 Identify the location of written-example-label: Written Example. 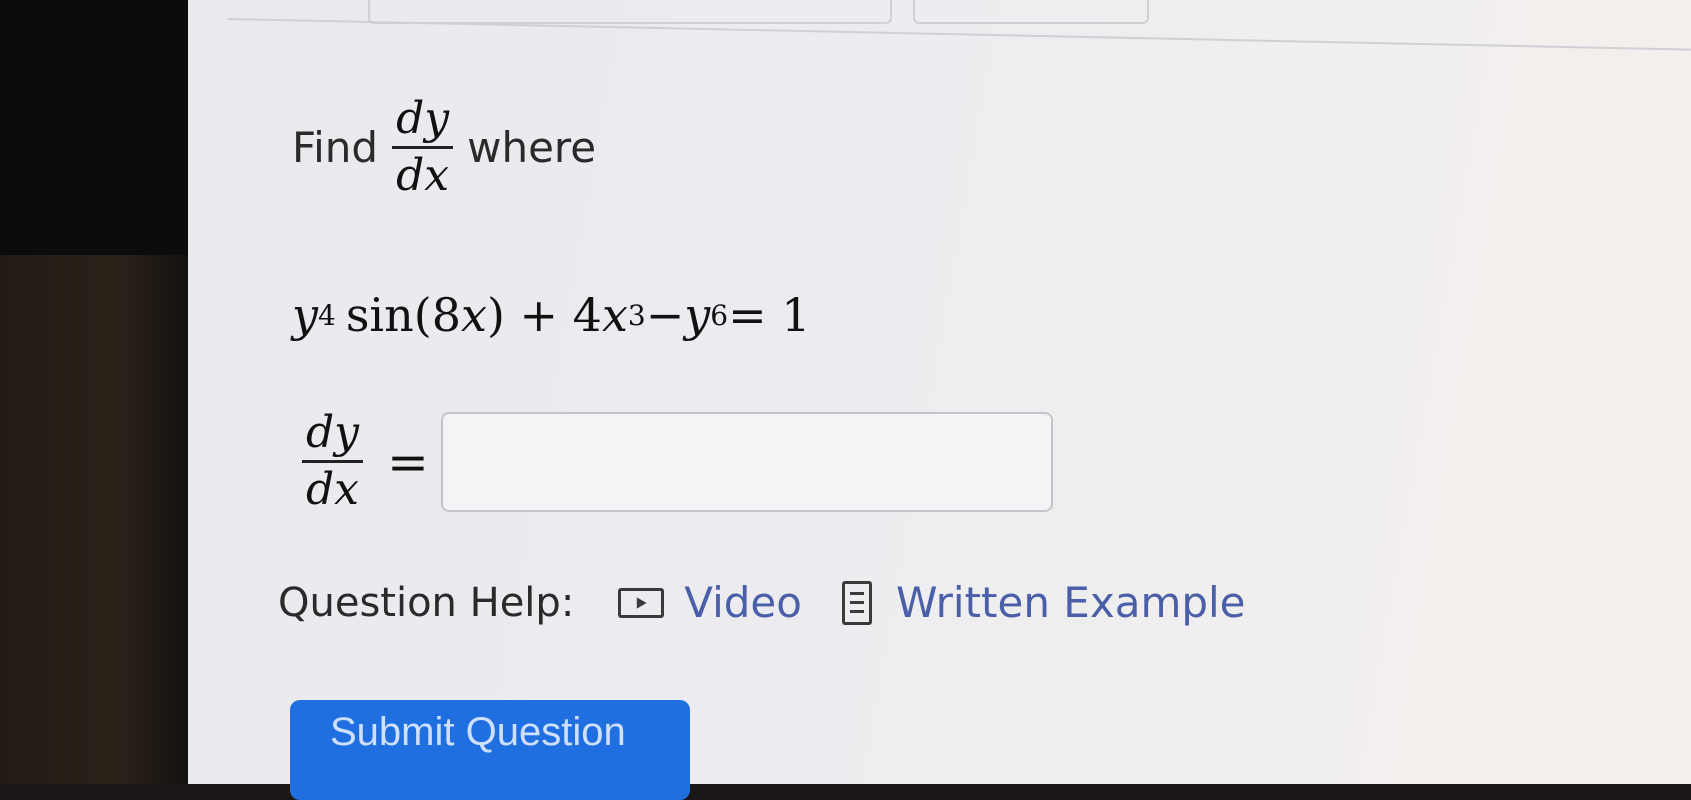
(1070, 602).